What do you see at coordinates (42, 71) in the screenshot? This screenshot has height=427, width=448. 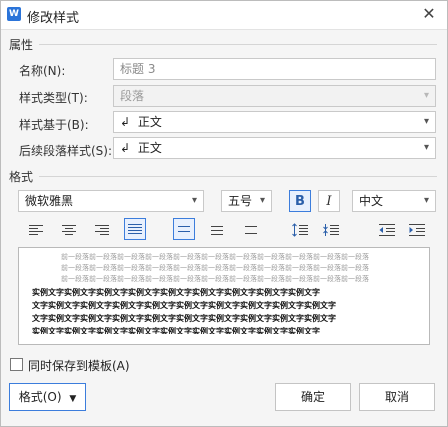 I see `name-label: 名称(N):` at bounding box center [42, 71].